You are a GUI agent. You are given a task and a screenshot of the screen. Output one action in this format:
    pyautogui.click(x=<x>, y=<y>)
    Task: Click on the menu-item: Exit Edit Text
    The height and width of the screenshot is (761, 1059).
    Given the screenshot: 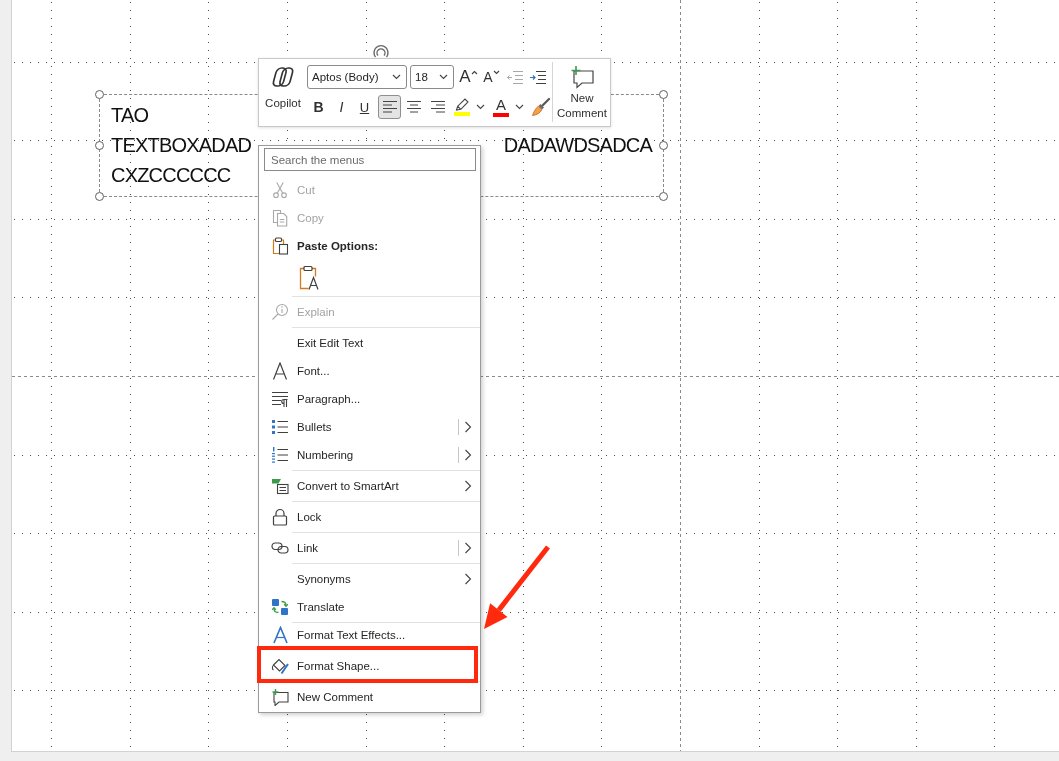 What is the action you would take?
    pyautogui.click(x=369, y=343)
    